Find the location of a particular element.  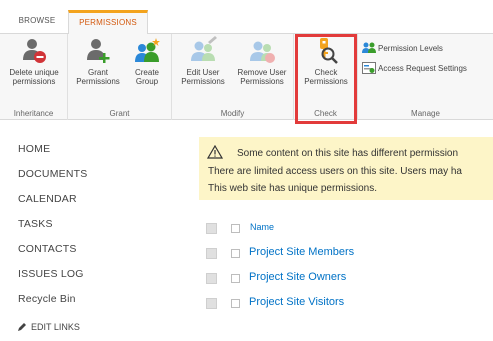

nav-item-calendar: CALENDAR is located at coordinates (52, 204).